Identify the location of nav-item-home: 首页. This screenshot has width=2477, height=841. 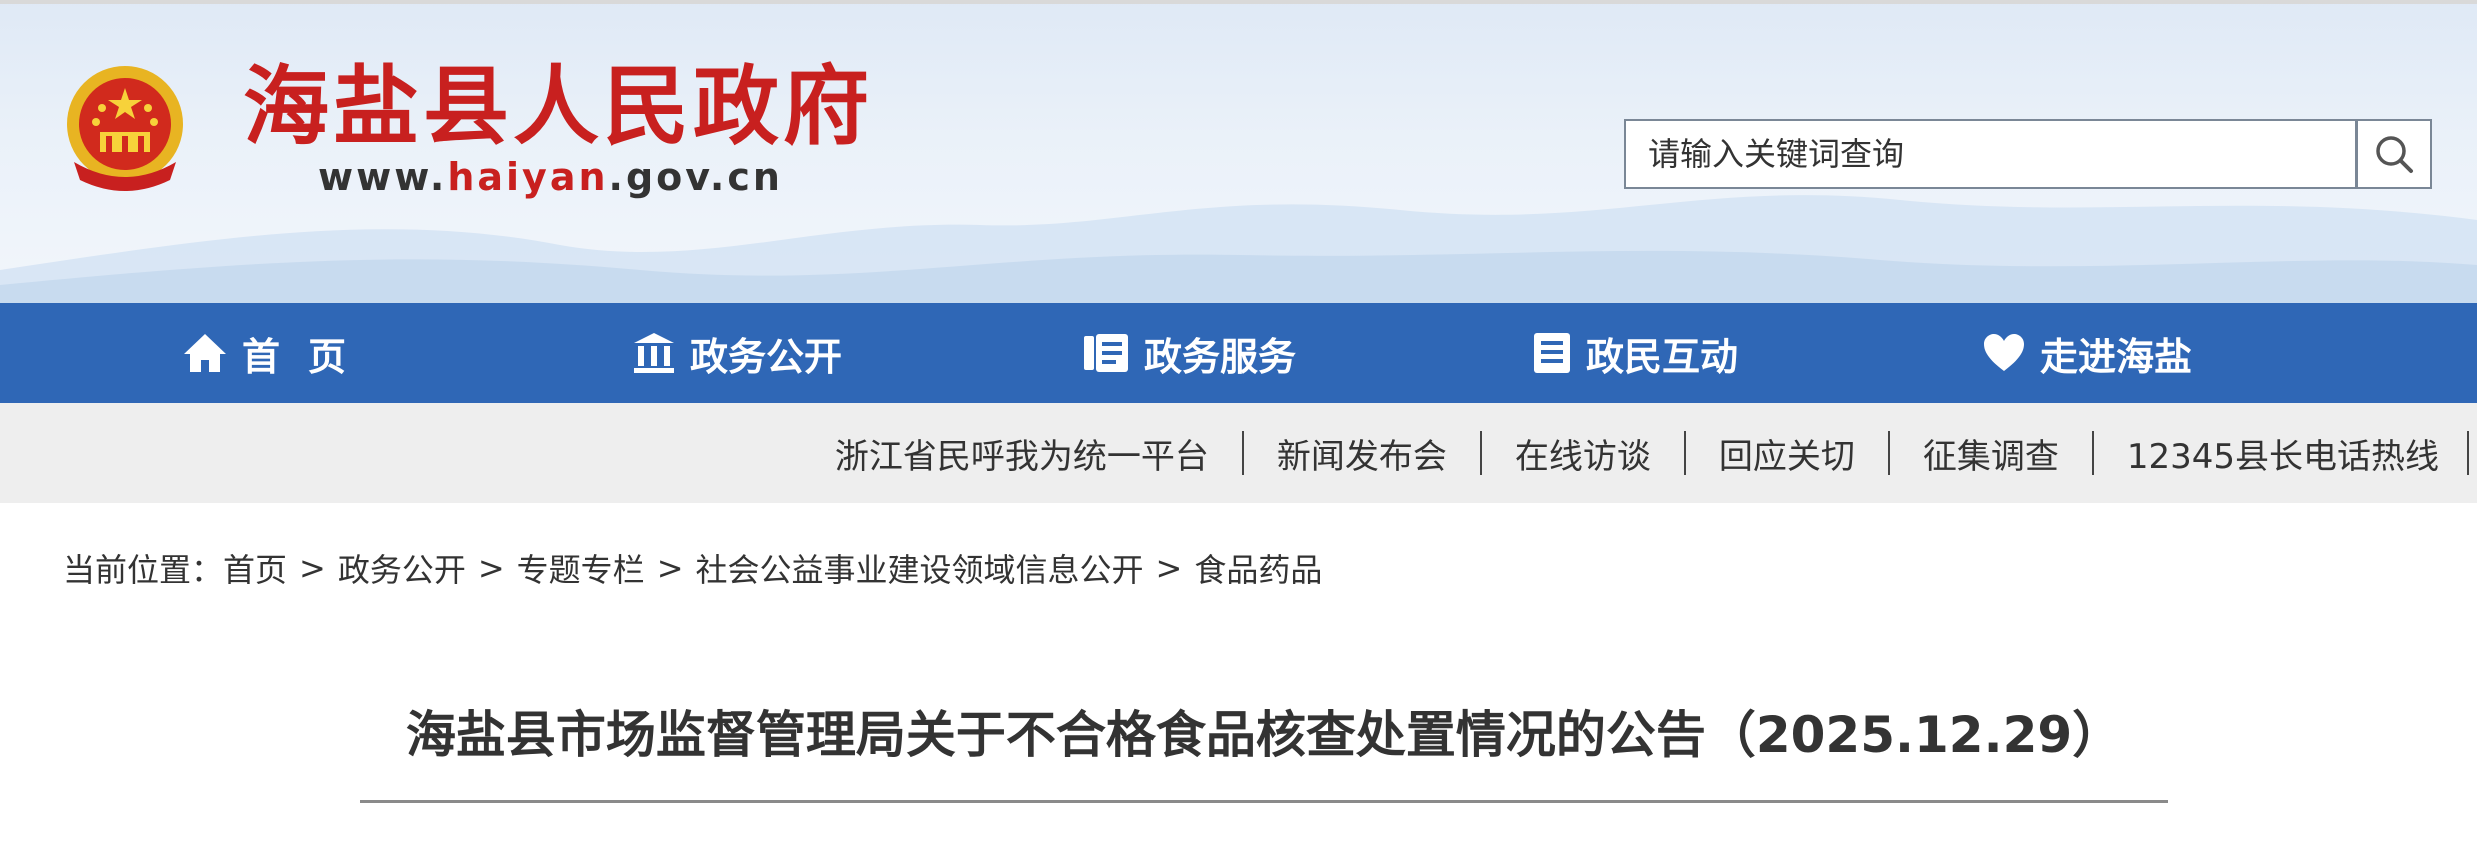
(278, 353).